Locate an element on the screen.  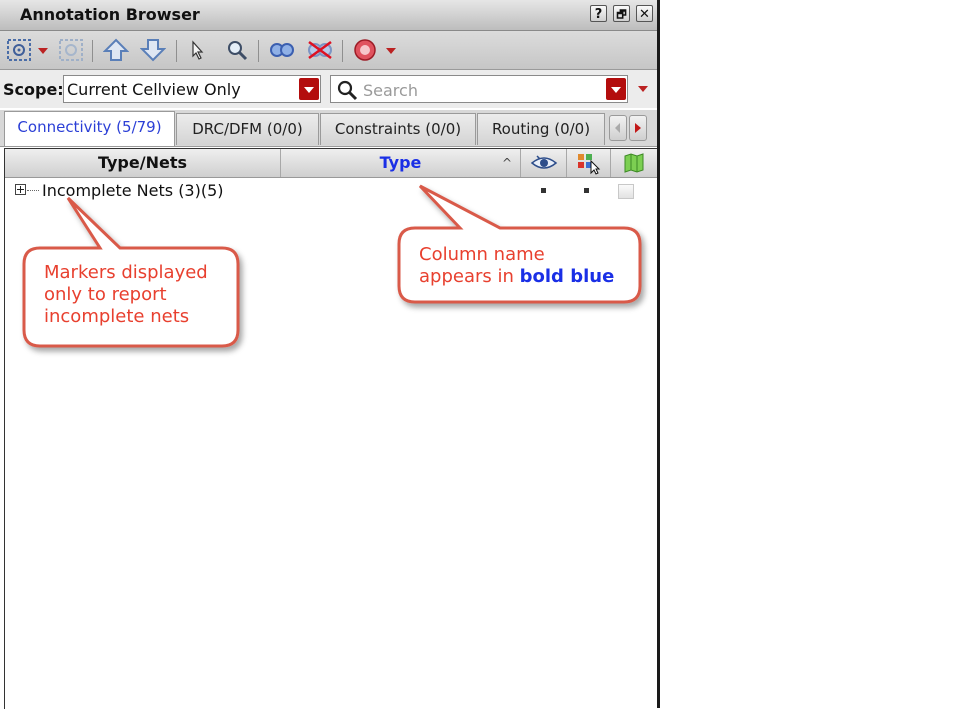
callout-right-text: Column name appears in bold blue is located at coordinates (516, 266).